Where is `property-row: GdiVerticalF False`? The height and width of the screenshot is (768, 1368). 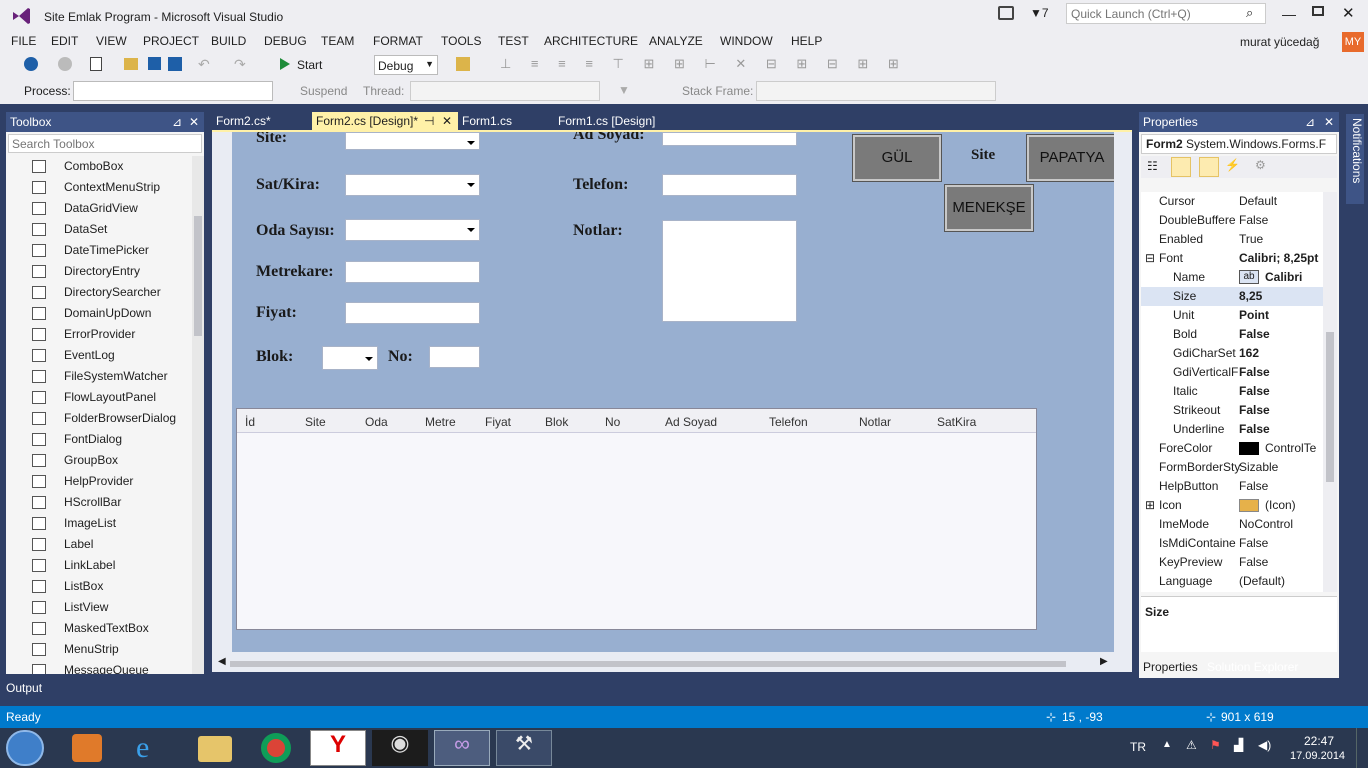
property-row: GdiVerticalF False is located at coordinates (1232, 372).